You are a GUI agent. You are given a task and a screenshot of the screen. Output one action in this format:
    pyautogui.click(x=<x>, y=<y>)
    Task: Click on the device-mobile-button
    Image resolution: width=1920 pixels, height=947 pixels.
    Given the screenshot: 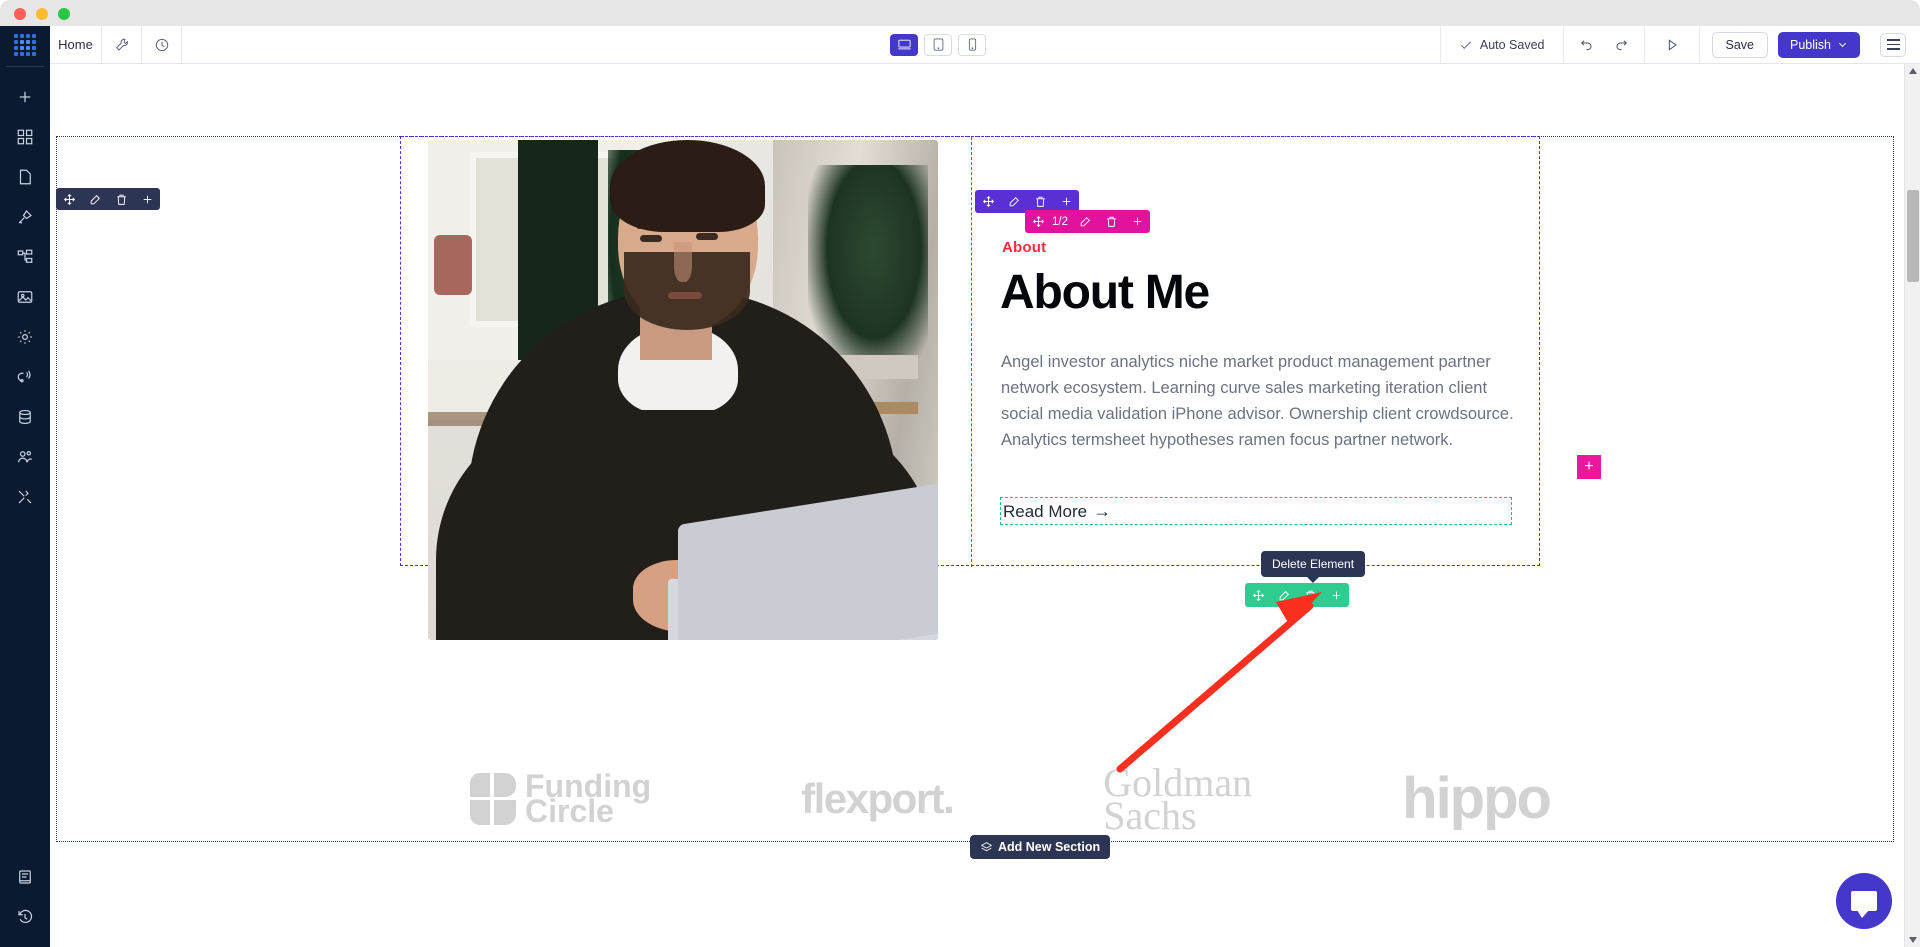 What is the action you would take?
    pyautogui.click(x=972, y=44)
    